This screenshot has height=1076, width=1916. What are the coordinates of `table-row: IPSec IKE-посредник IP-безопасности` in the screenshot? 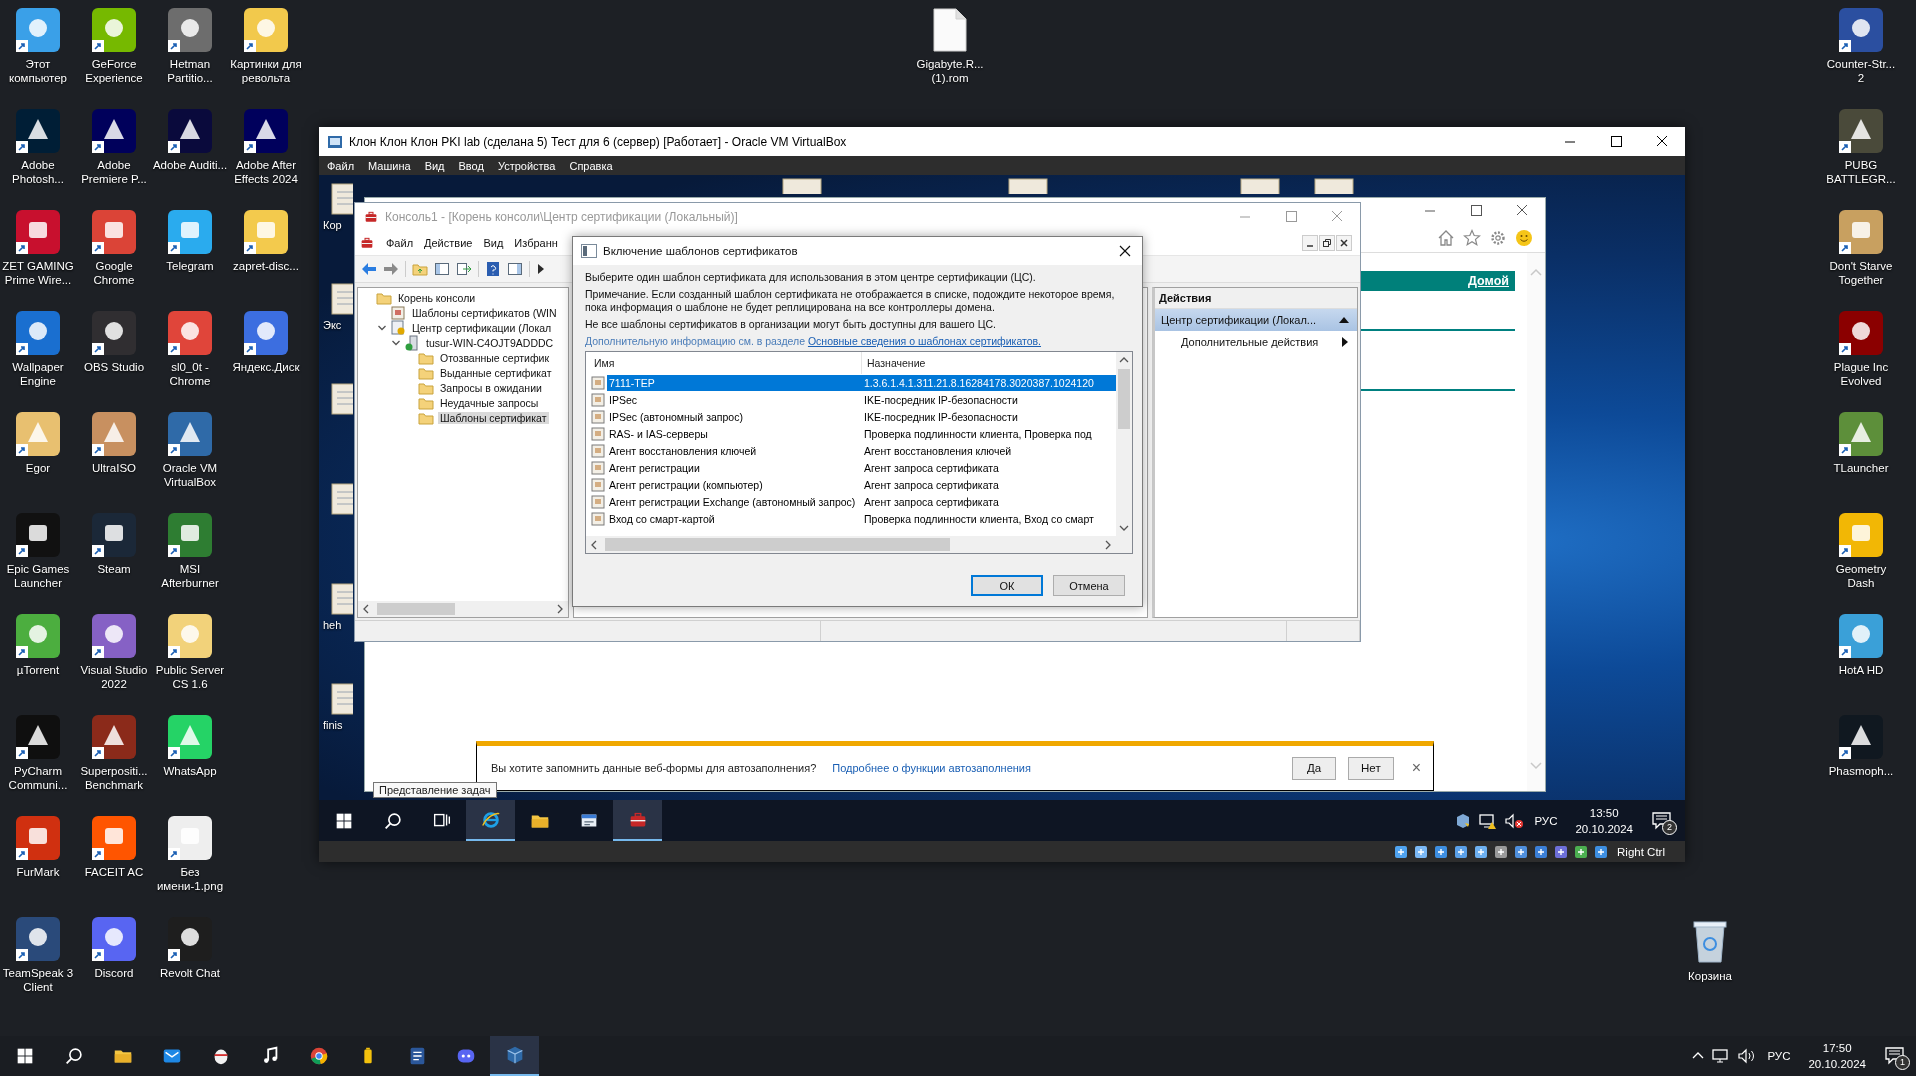 It's located at (861, 399).